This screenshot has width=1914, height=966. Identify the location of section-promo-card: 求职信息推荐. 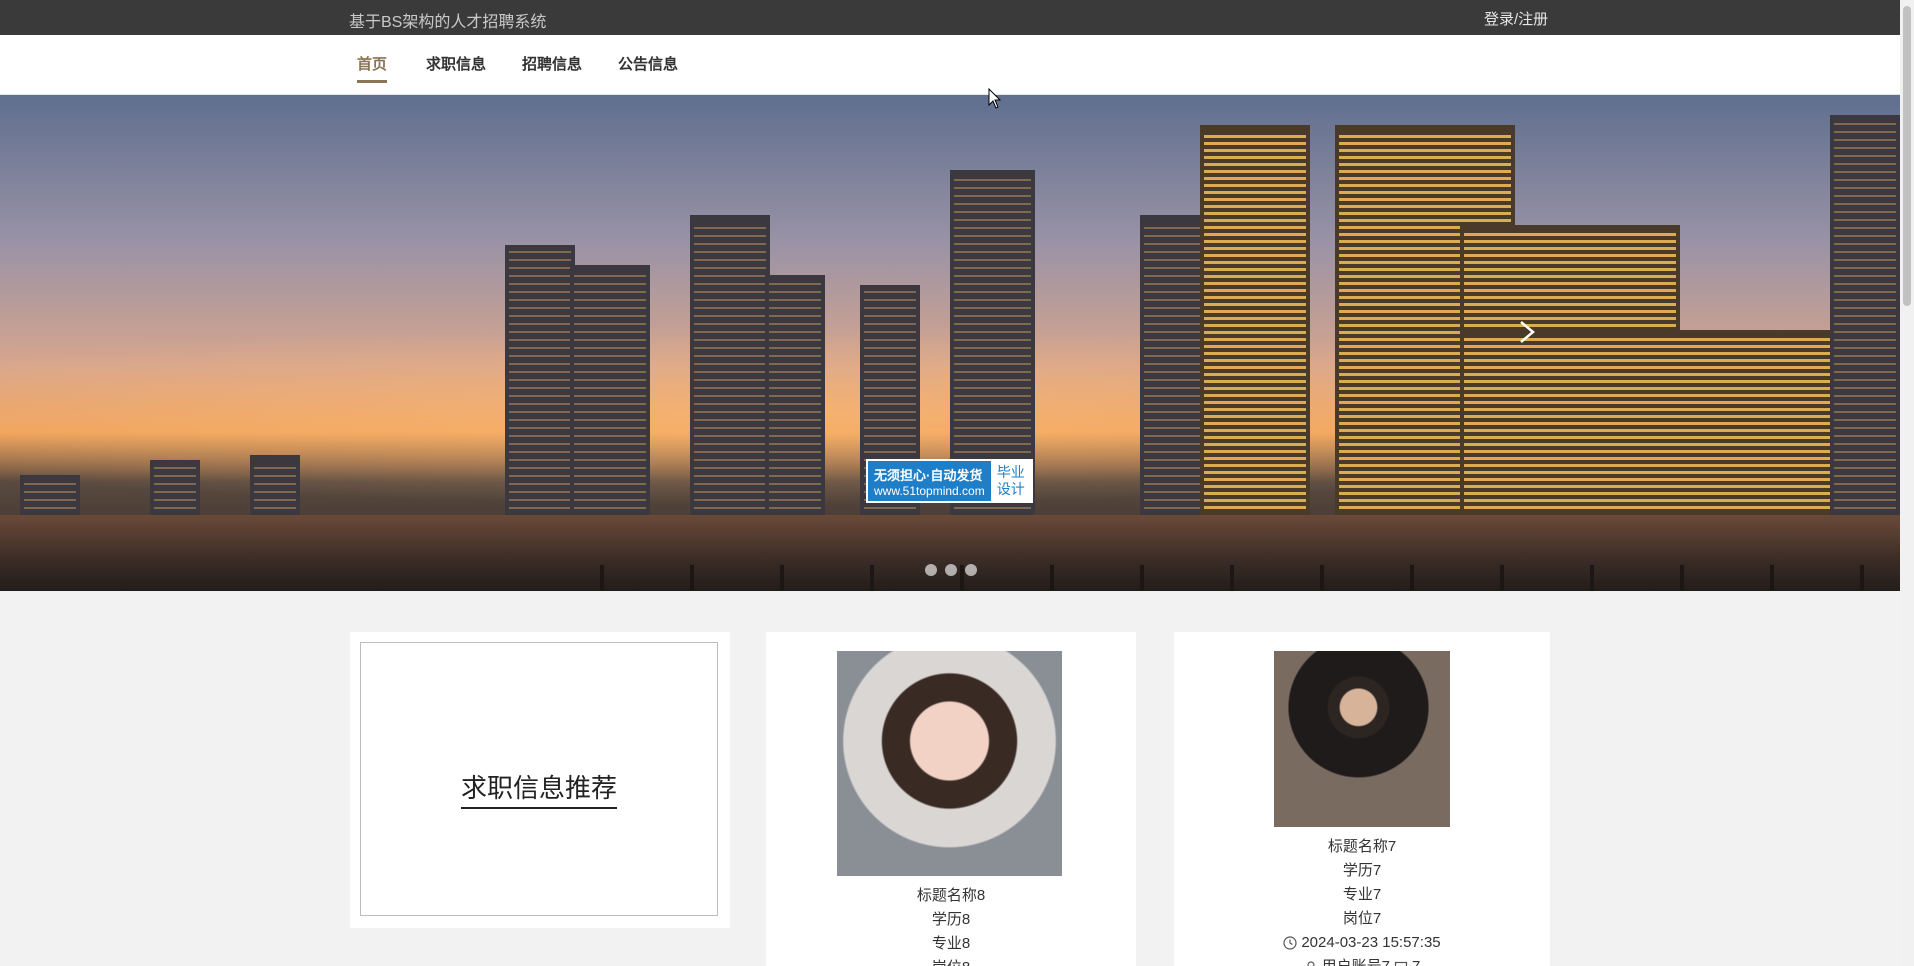
(540, 780).